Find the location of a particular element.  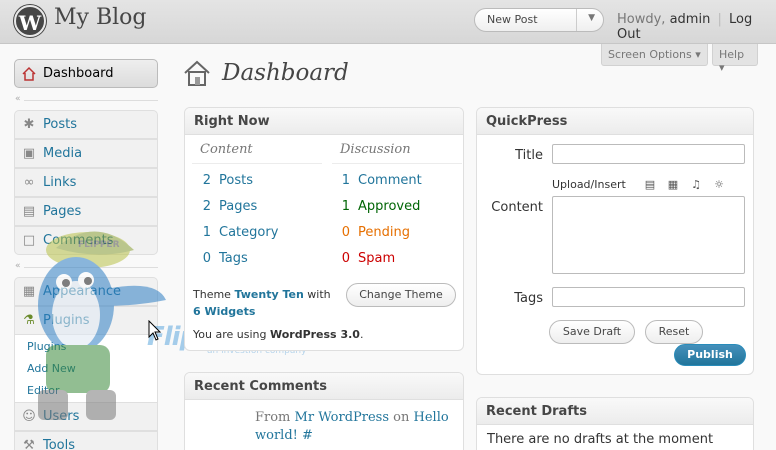

house-icon is located at coordinates (197, 73).